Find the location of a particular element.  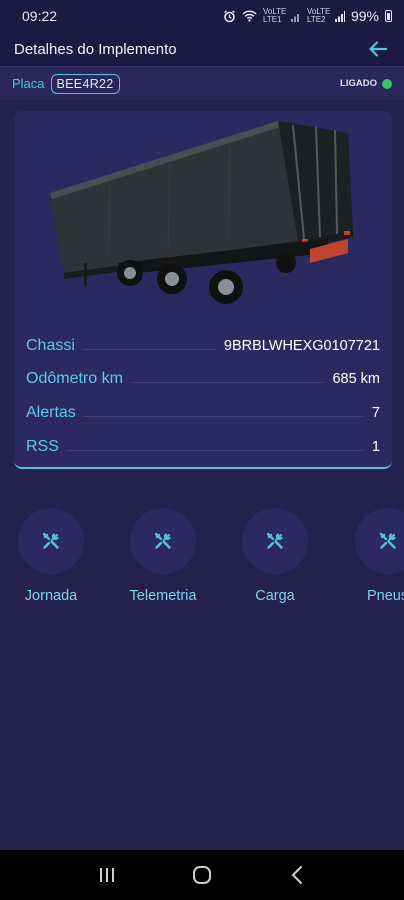

detail-value: 9BRBLWHEXG0107721 is located at coordinates (301, 346).